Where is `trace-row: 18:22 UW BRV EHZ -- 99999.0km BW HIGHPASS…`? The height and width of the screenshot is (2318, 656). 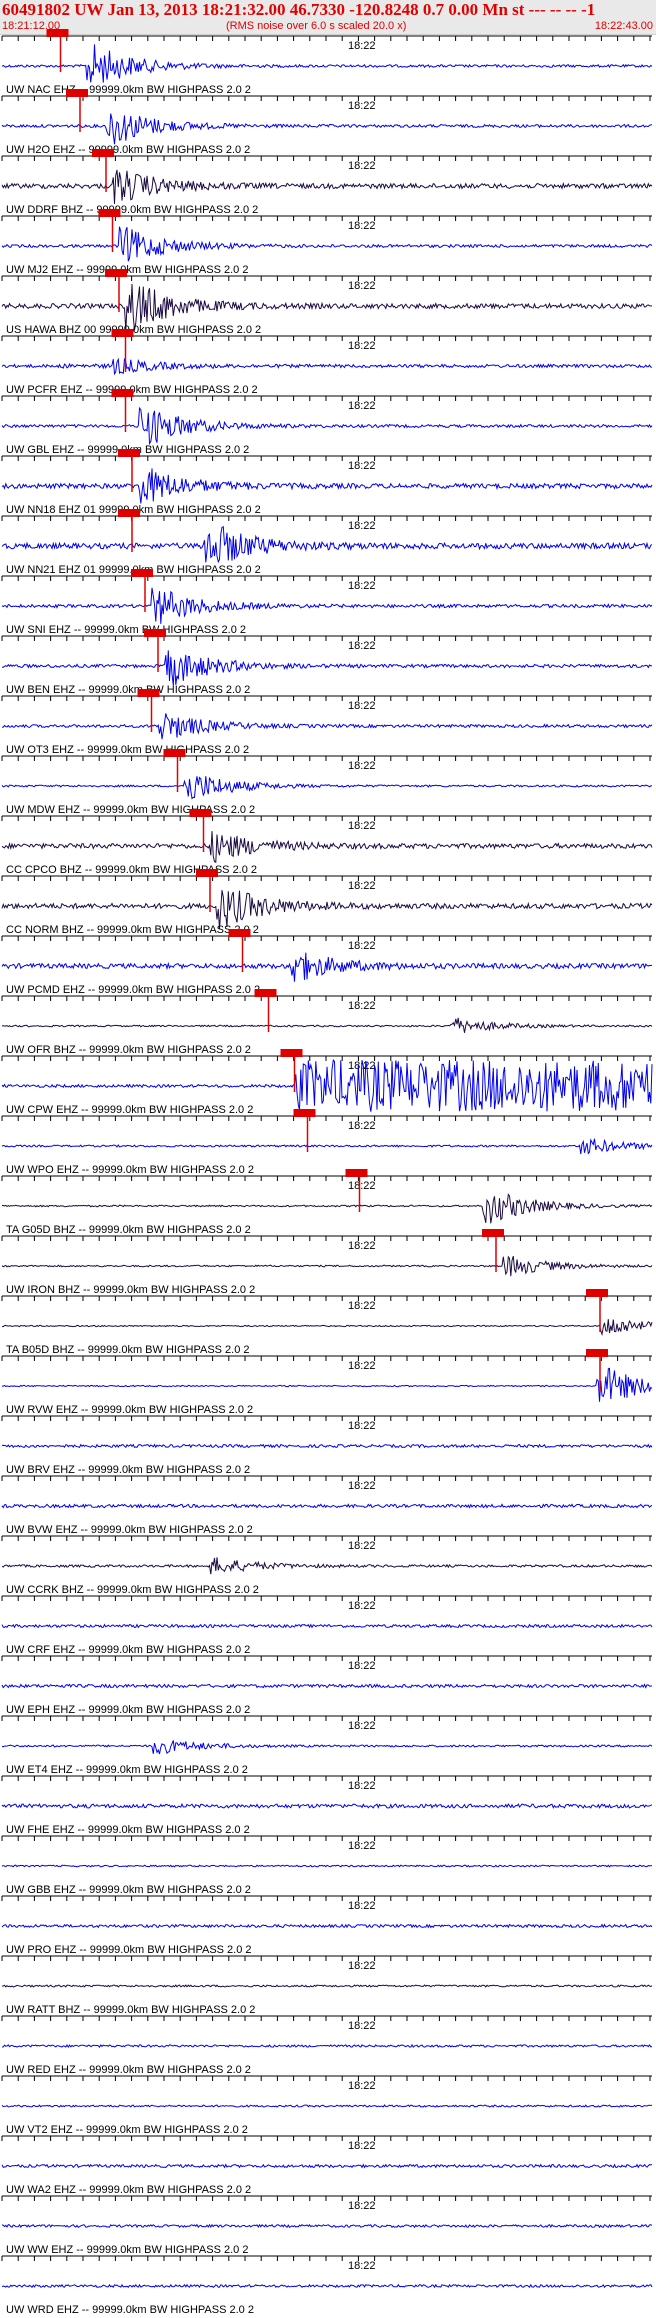 trace-row: 18:22 UW BRV EHZ -- 99999.0km BW HIGHPASS… is located at coordinates (327, 1445).